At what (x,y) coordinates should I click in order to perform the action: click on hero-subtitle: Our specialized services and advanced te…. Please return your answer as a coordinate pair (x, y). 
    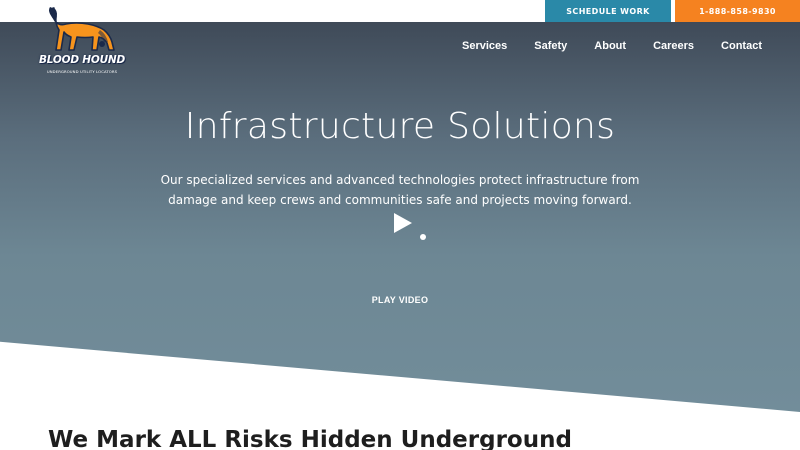
    Looking at the image, I should click on (400, 190).